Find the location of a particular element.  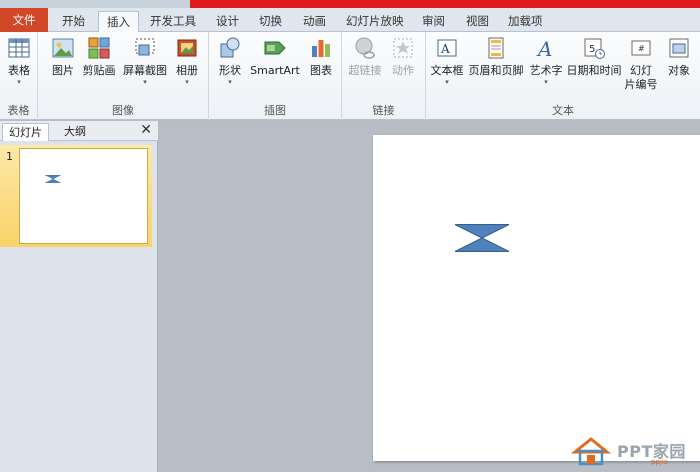

action-star-icon is located at coordinates (403, 48).